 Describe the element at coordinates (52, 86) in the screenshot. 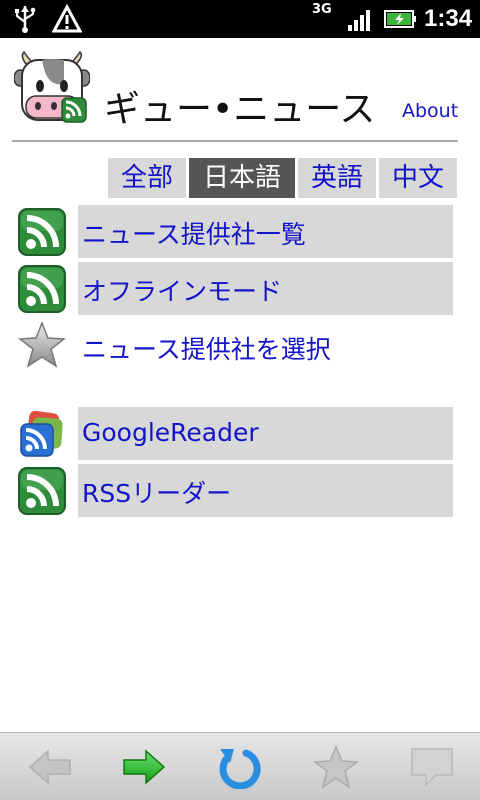

I see `cow-rss-logo-icon` at that location.